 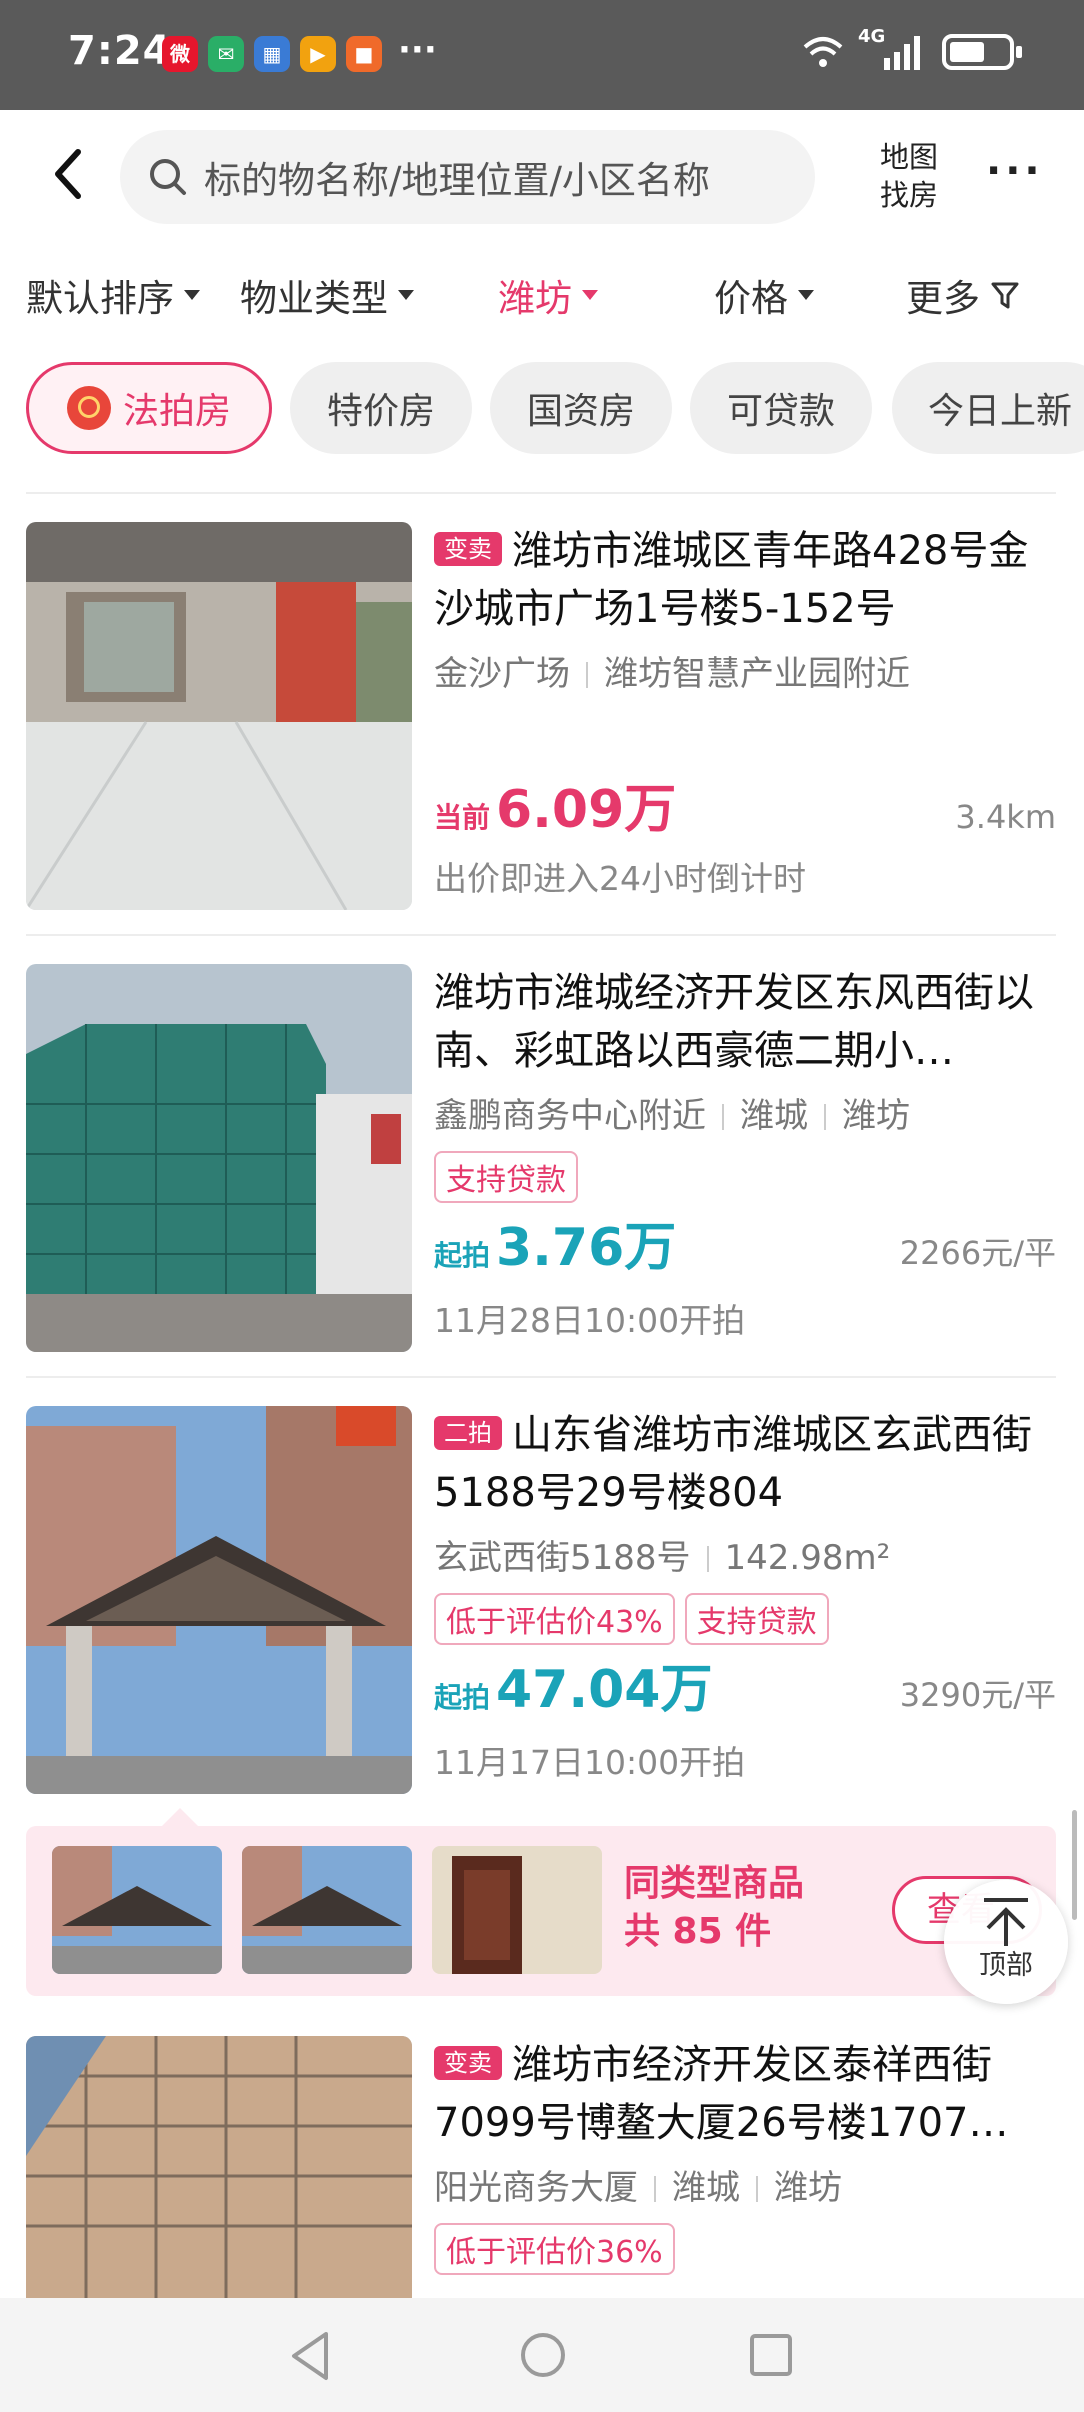 What do you see at coordinates (1005, 817) in the screenshot?
I see `distance-label: 3.4km` at bounding box center [1005, 817].